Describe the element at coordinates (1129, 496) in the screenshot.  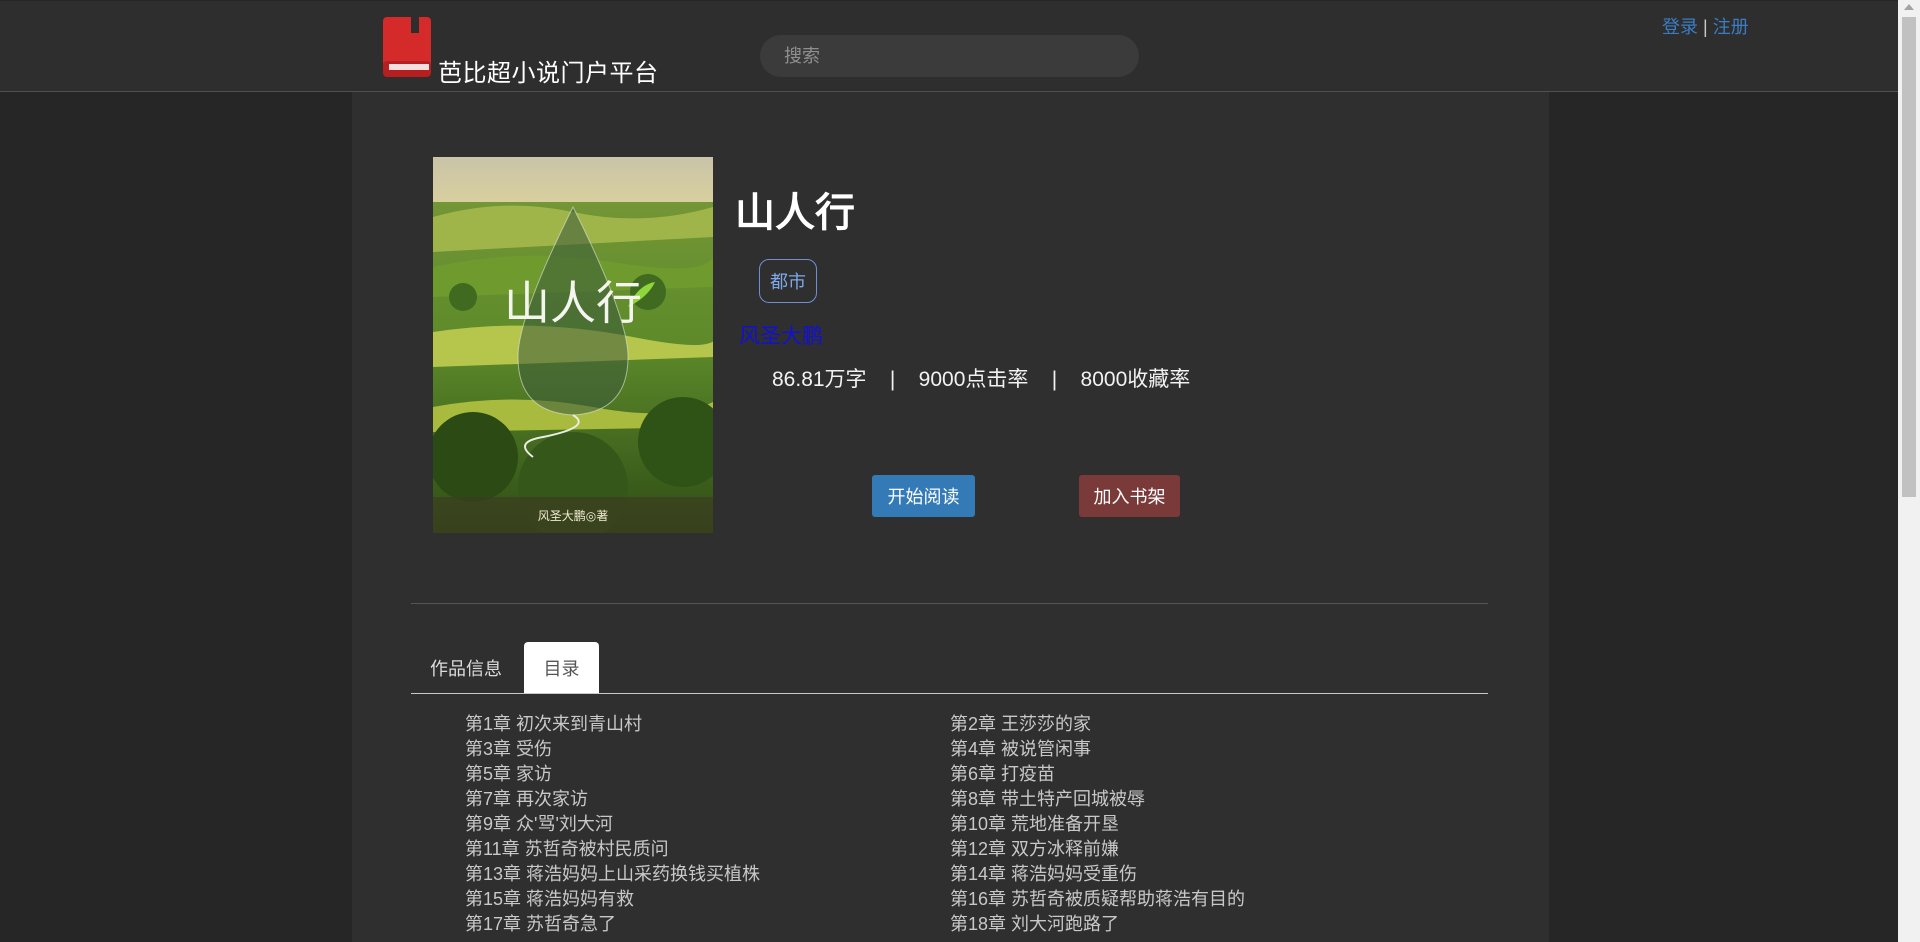
I see `add-to-shelf-button: 加入书架` at that location.